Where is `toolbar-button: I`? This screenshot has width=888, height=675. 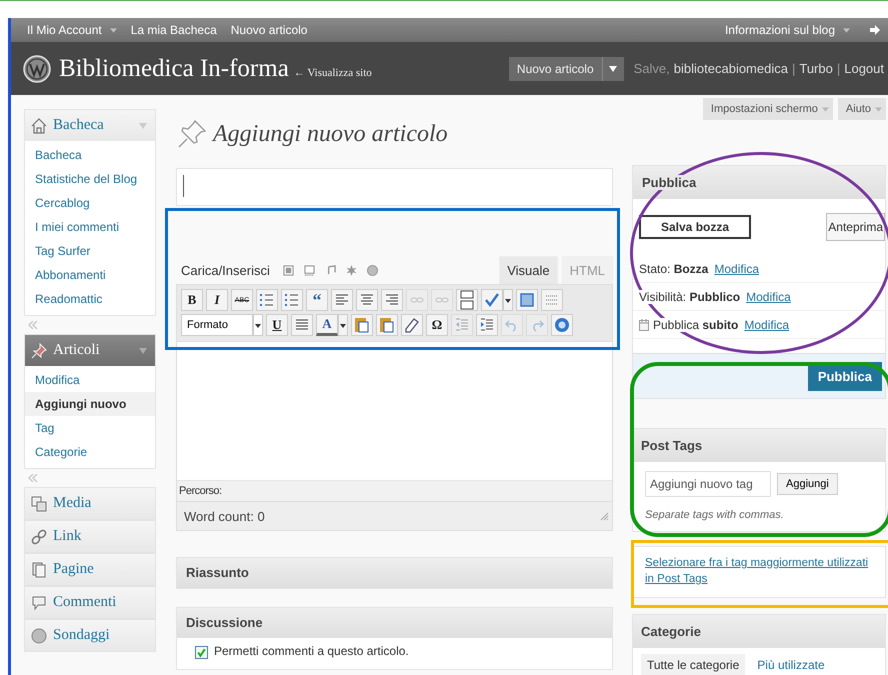 toolbar-button: I is located at coordinates (217, 300).